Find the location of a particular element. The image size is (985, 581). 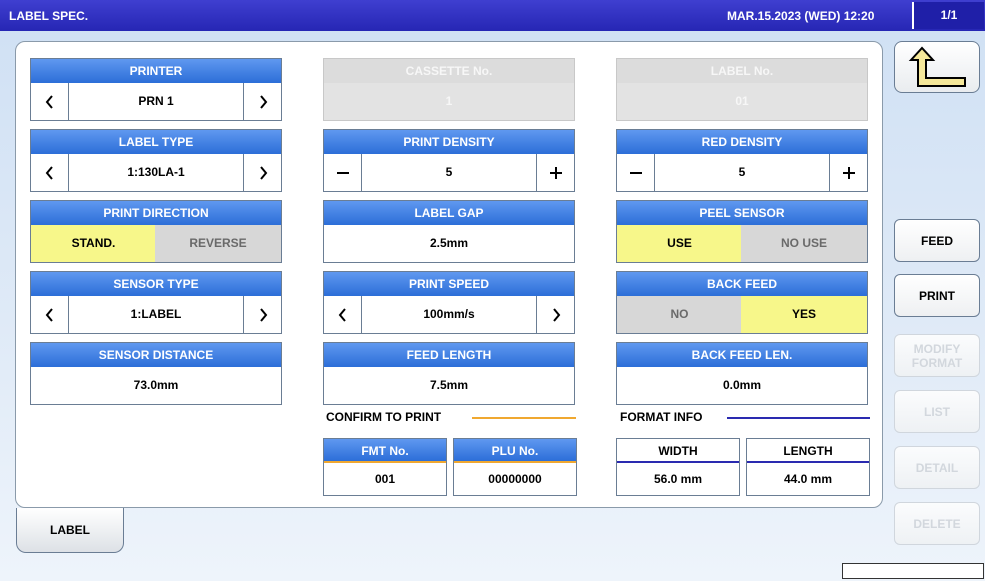

print-density-increase-button is located at coordinates (555, 172).